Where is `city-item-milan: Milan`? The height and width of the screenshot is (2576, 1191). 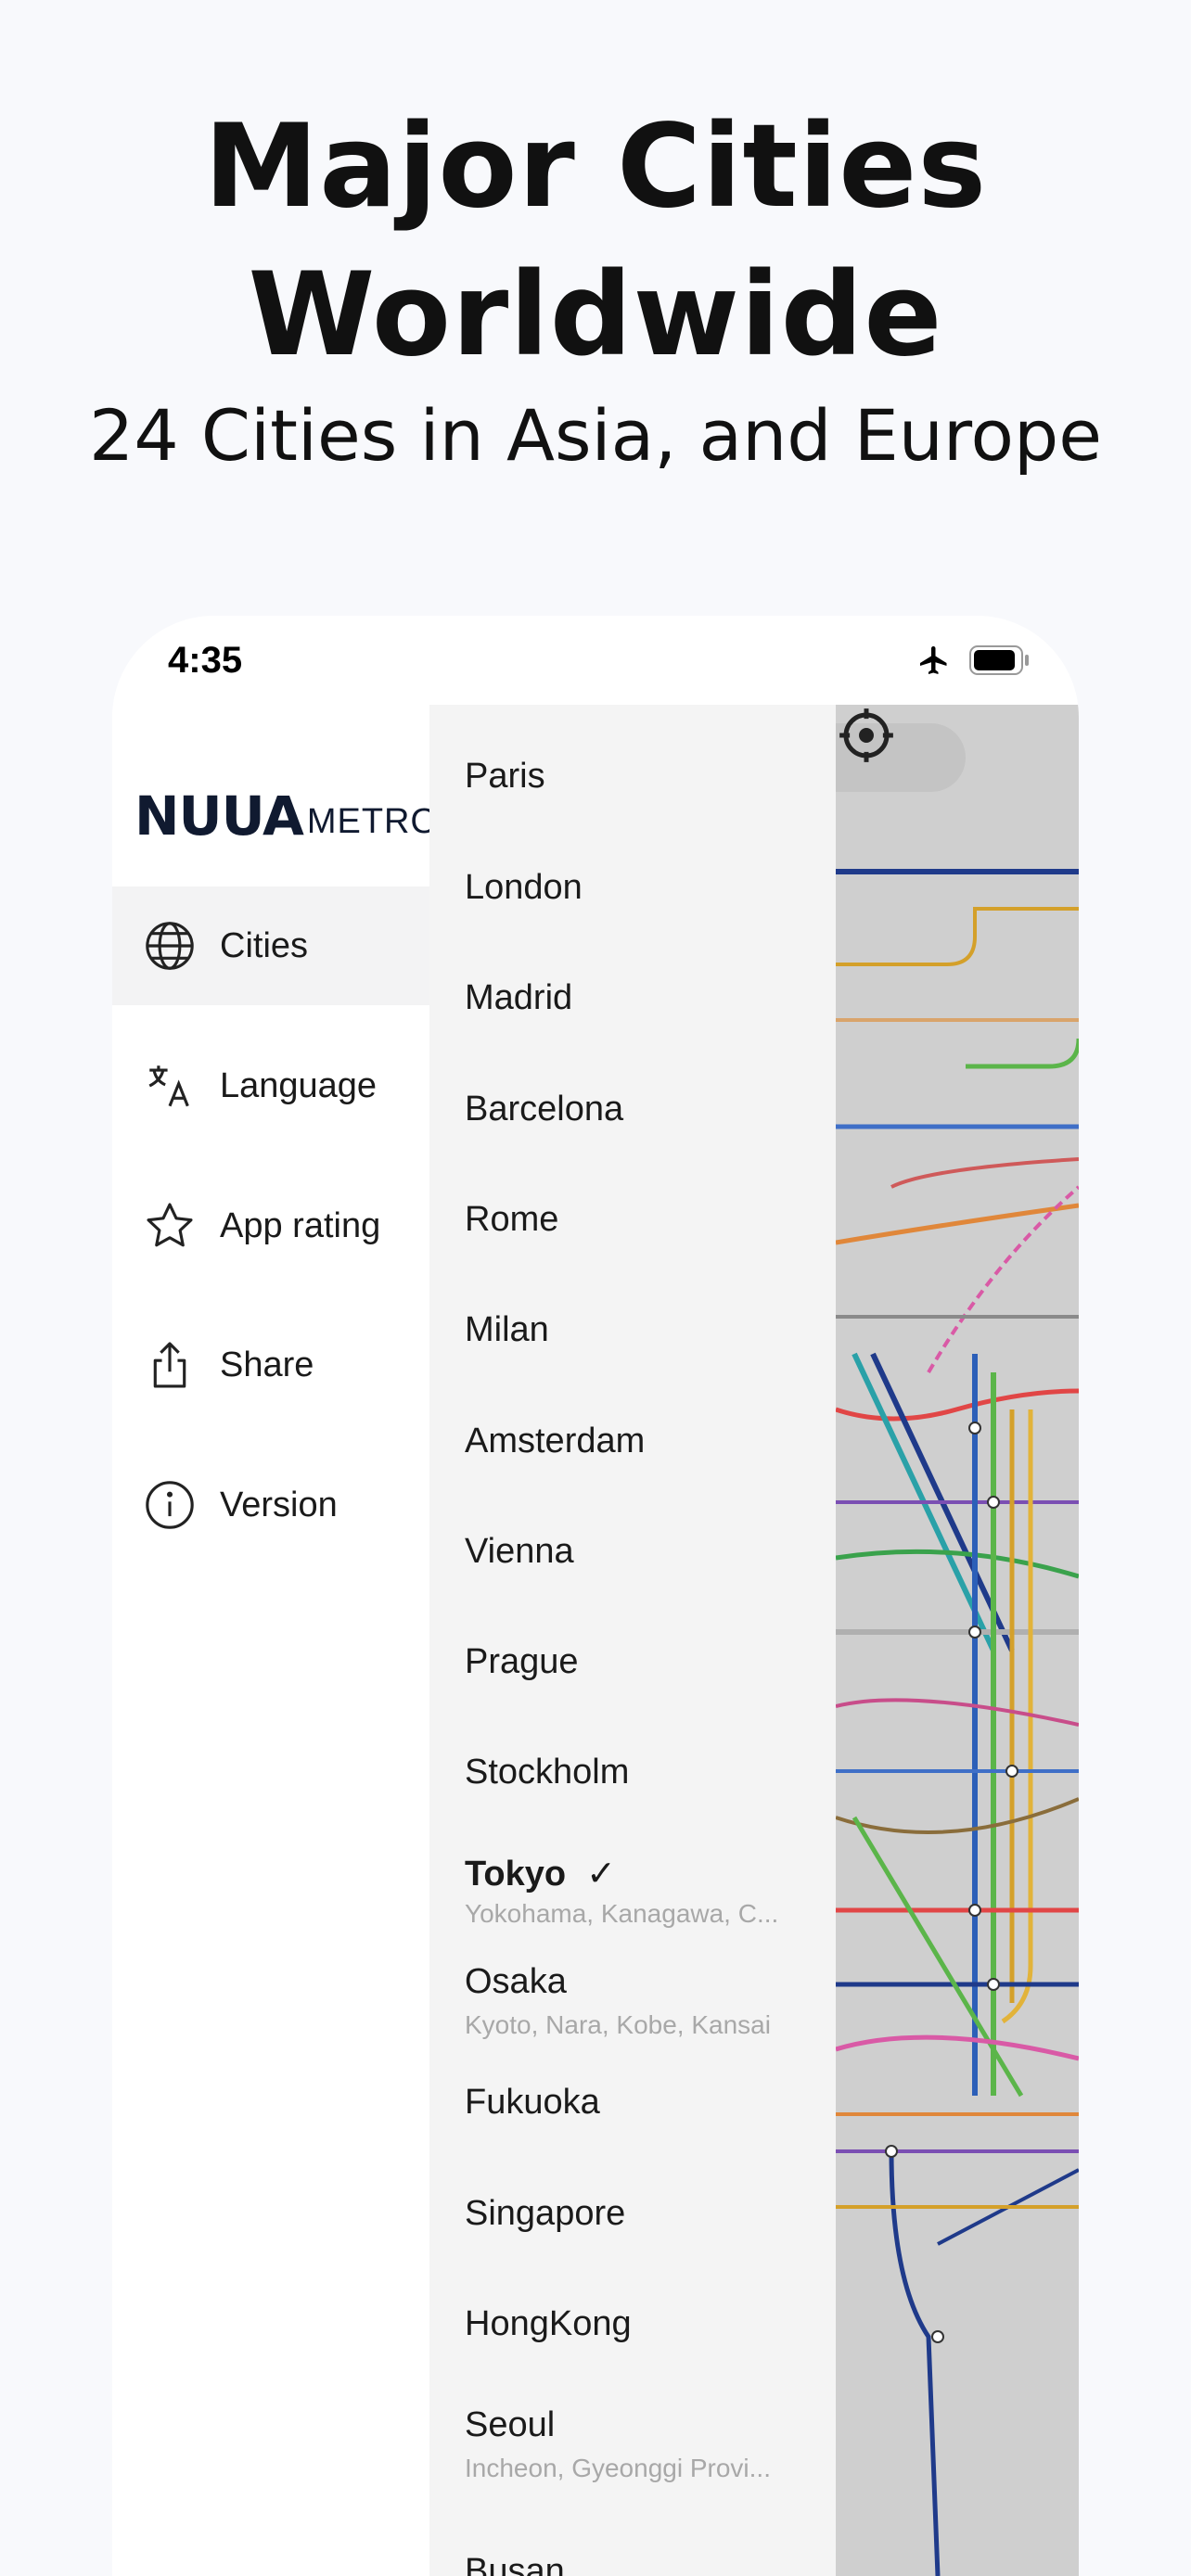
city-item-milan: Milan is located at coordinates (507, 1330).